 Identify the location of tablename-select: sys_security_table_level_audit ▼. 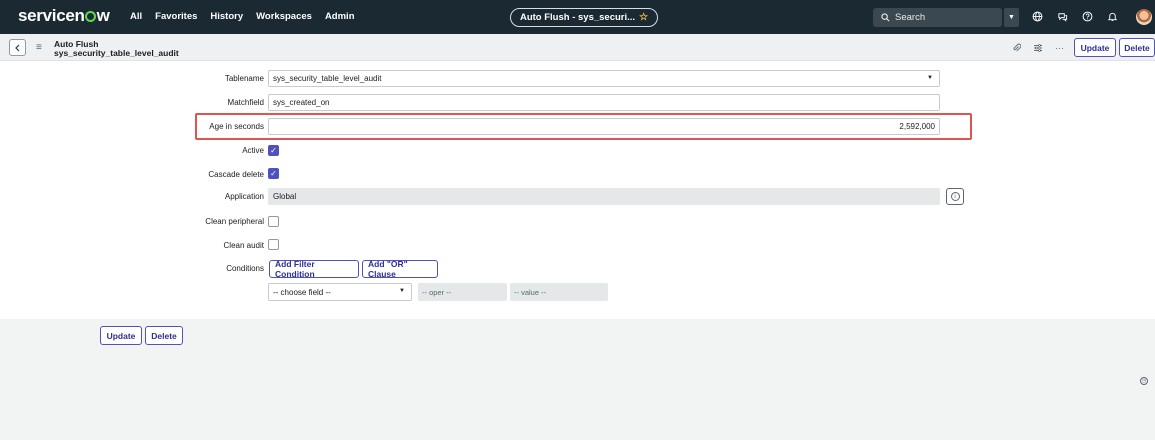
(604, 78).